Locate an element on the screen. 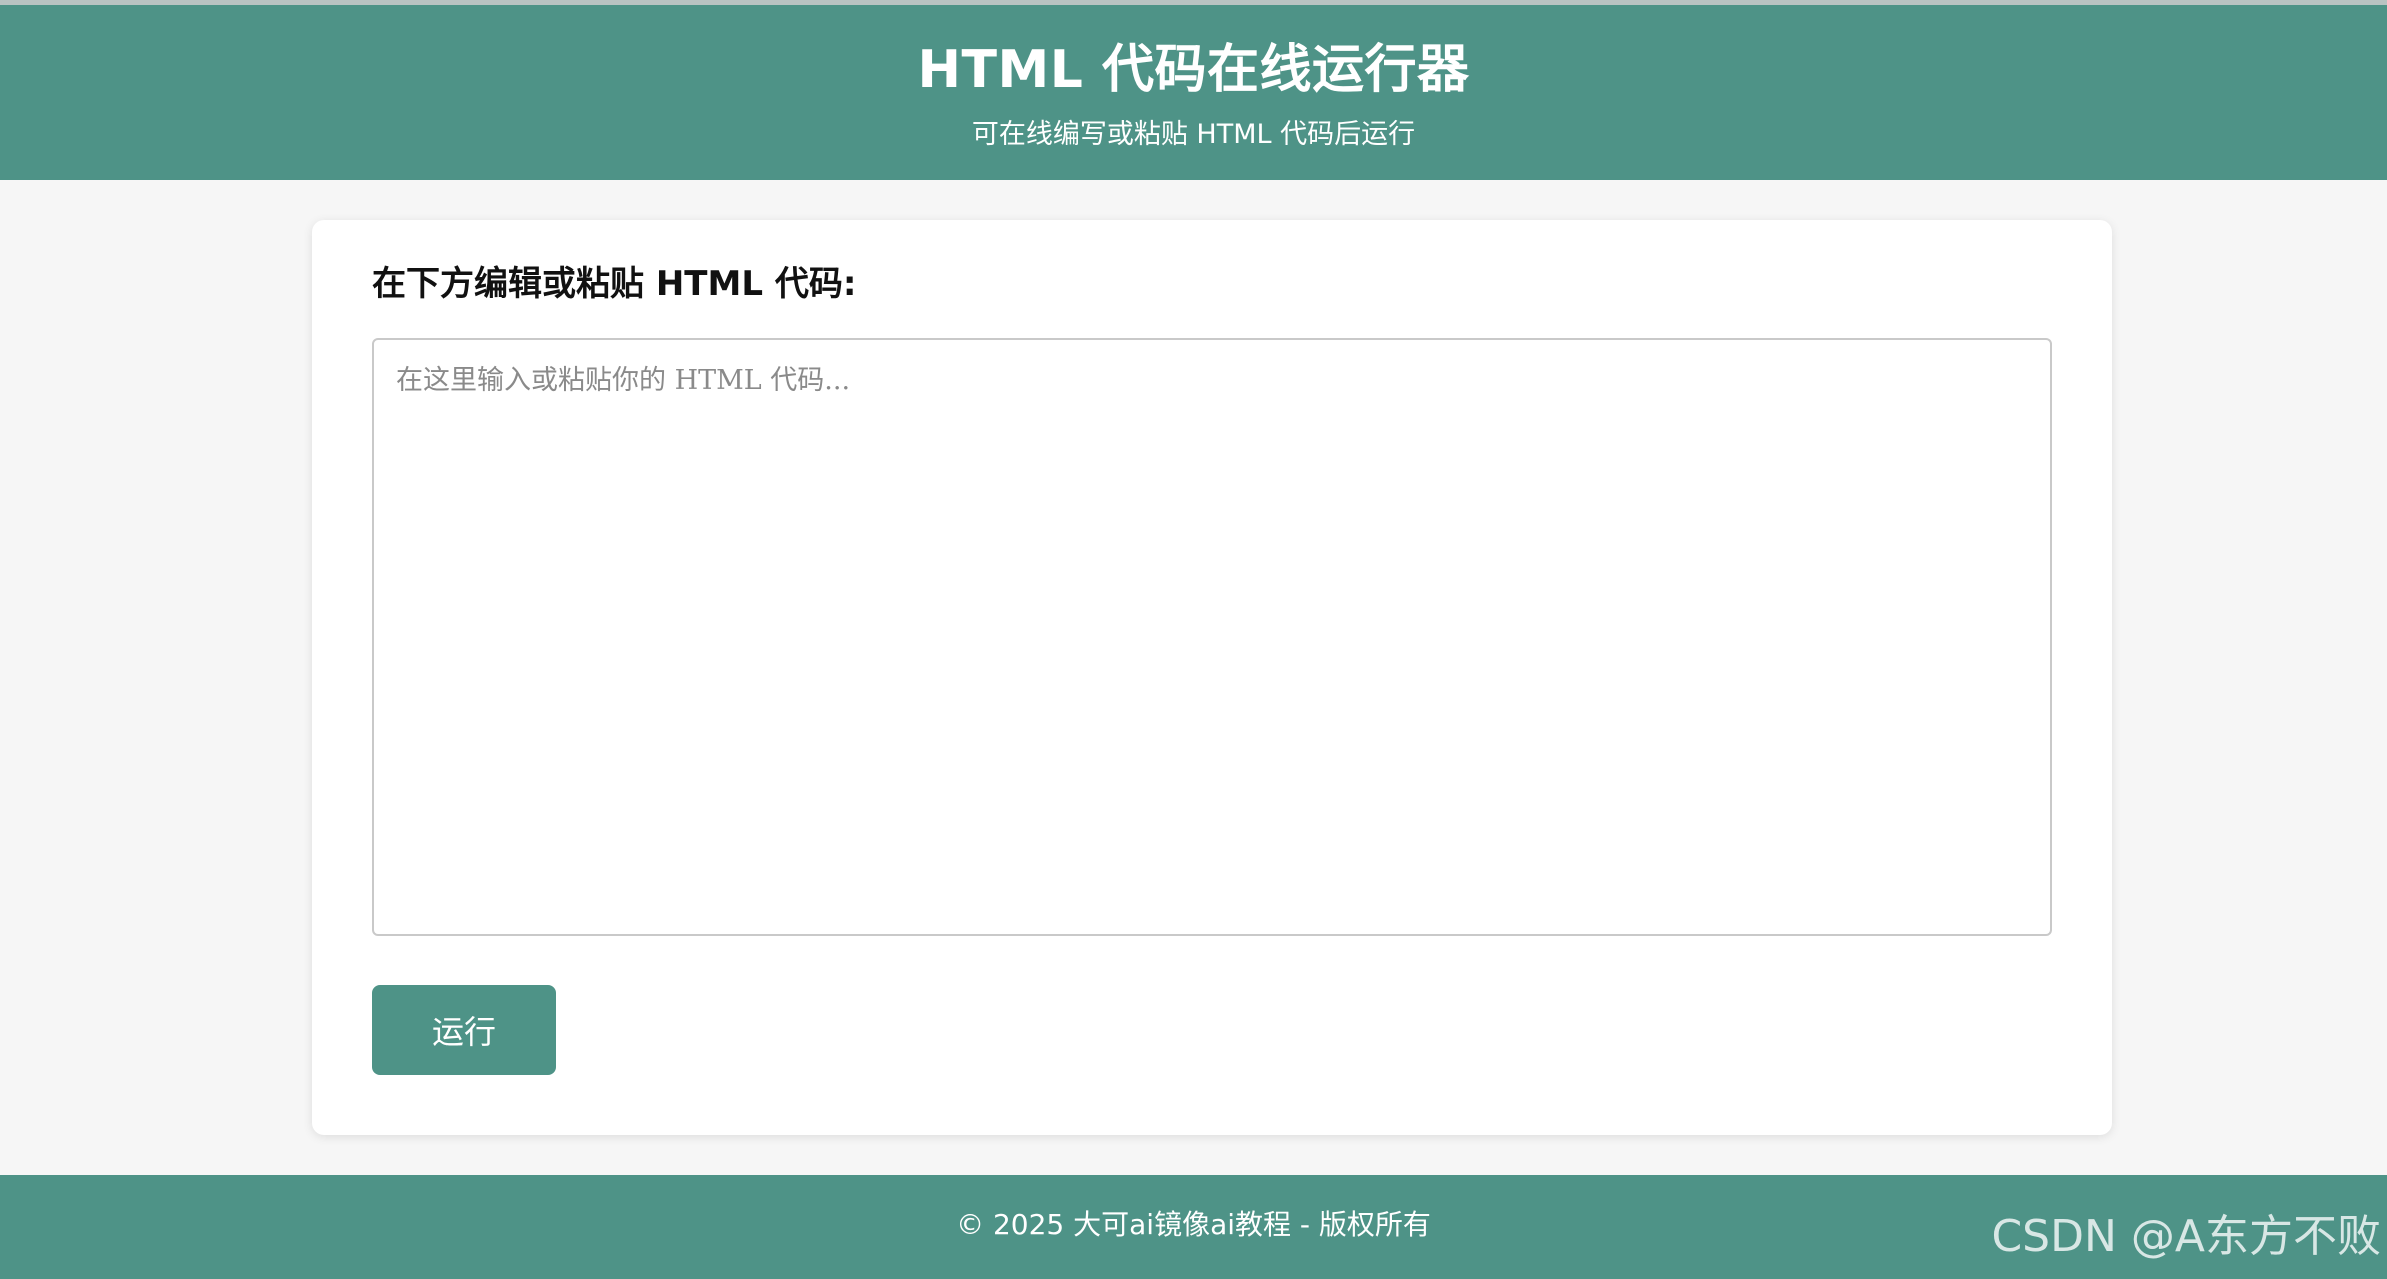 This screenshot has width=2387, height=1279. page-title: HTML 代码在线运行器 is located at coordinates (1193, 70).